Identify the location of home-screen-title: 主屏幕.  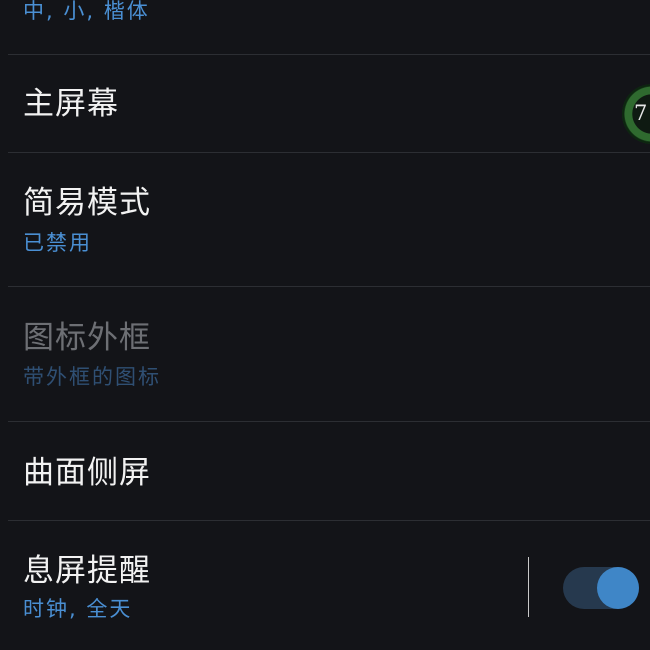
(71, 104).